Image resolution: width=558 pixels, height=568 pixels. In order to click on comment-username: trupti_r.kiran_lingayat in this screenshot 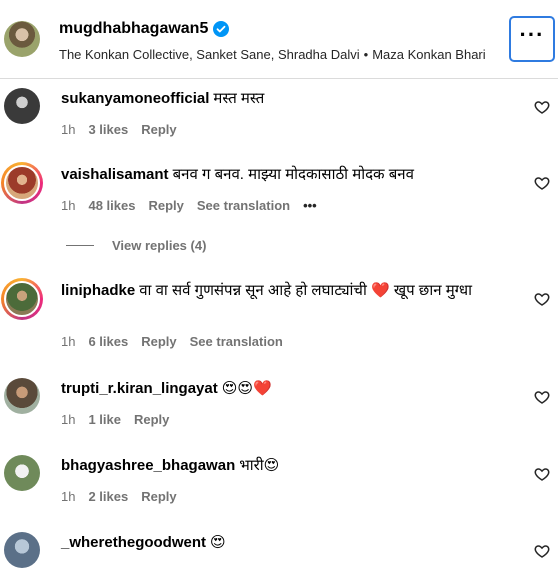, I will do `click(139, 388)`.